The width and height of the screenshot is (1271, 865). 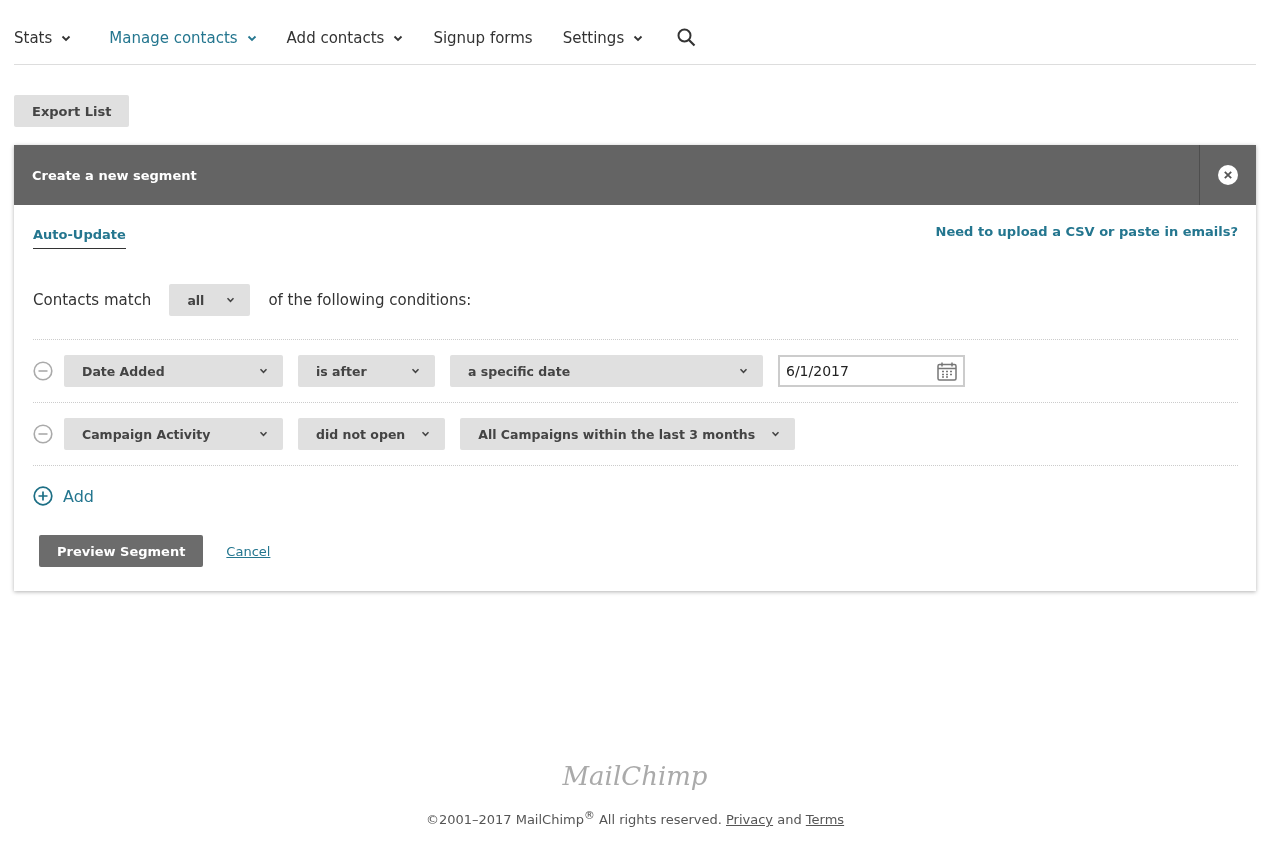 I want to click on panel-title: Create a new segment, so click(x=114, y=175).